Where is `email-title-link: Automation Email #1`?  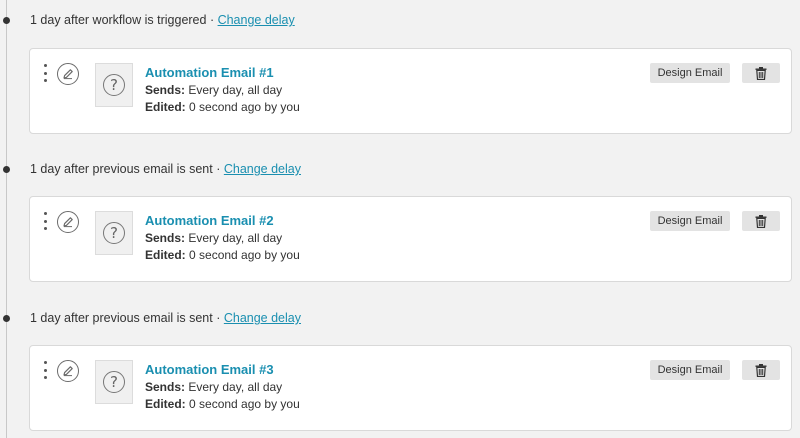
email-title-link: Automation Email #1 is located at coordinates (209, 72).